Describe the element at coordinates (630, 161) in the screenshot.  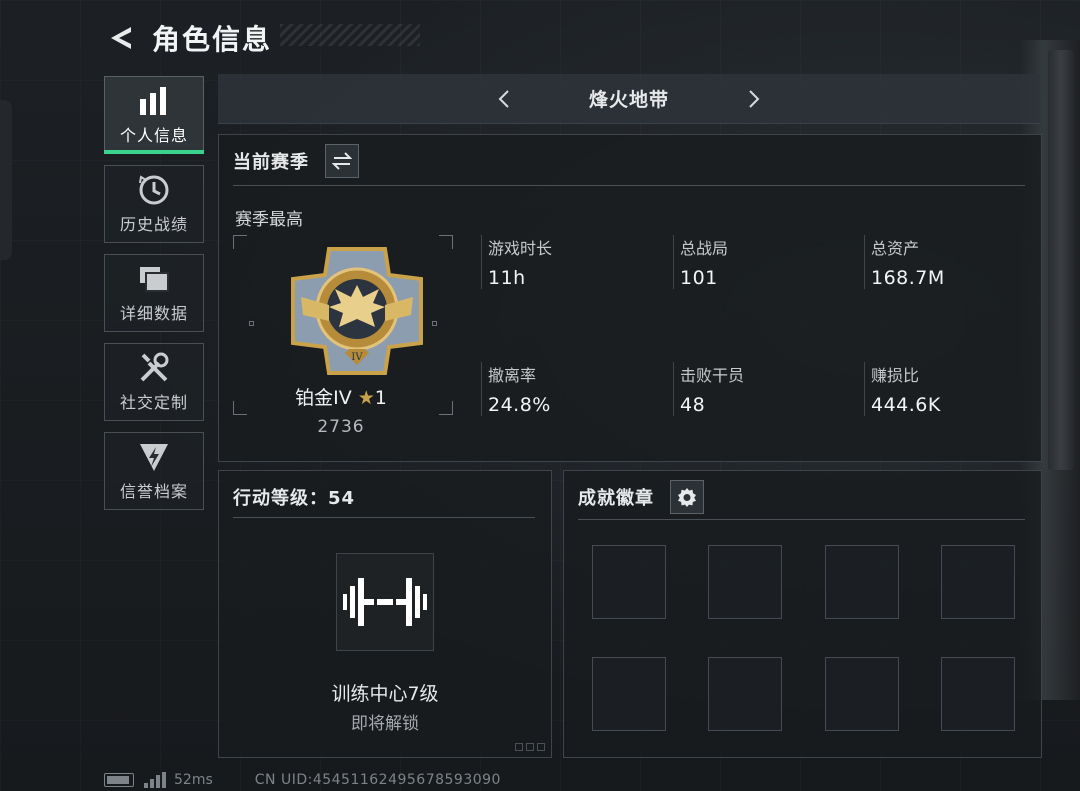
I see `season-panel-header: 当前赛季` at that location.